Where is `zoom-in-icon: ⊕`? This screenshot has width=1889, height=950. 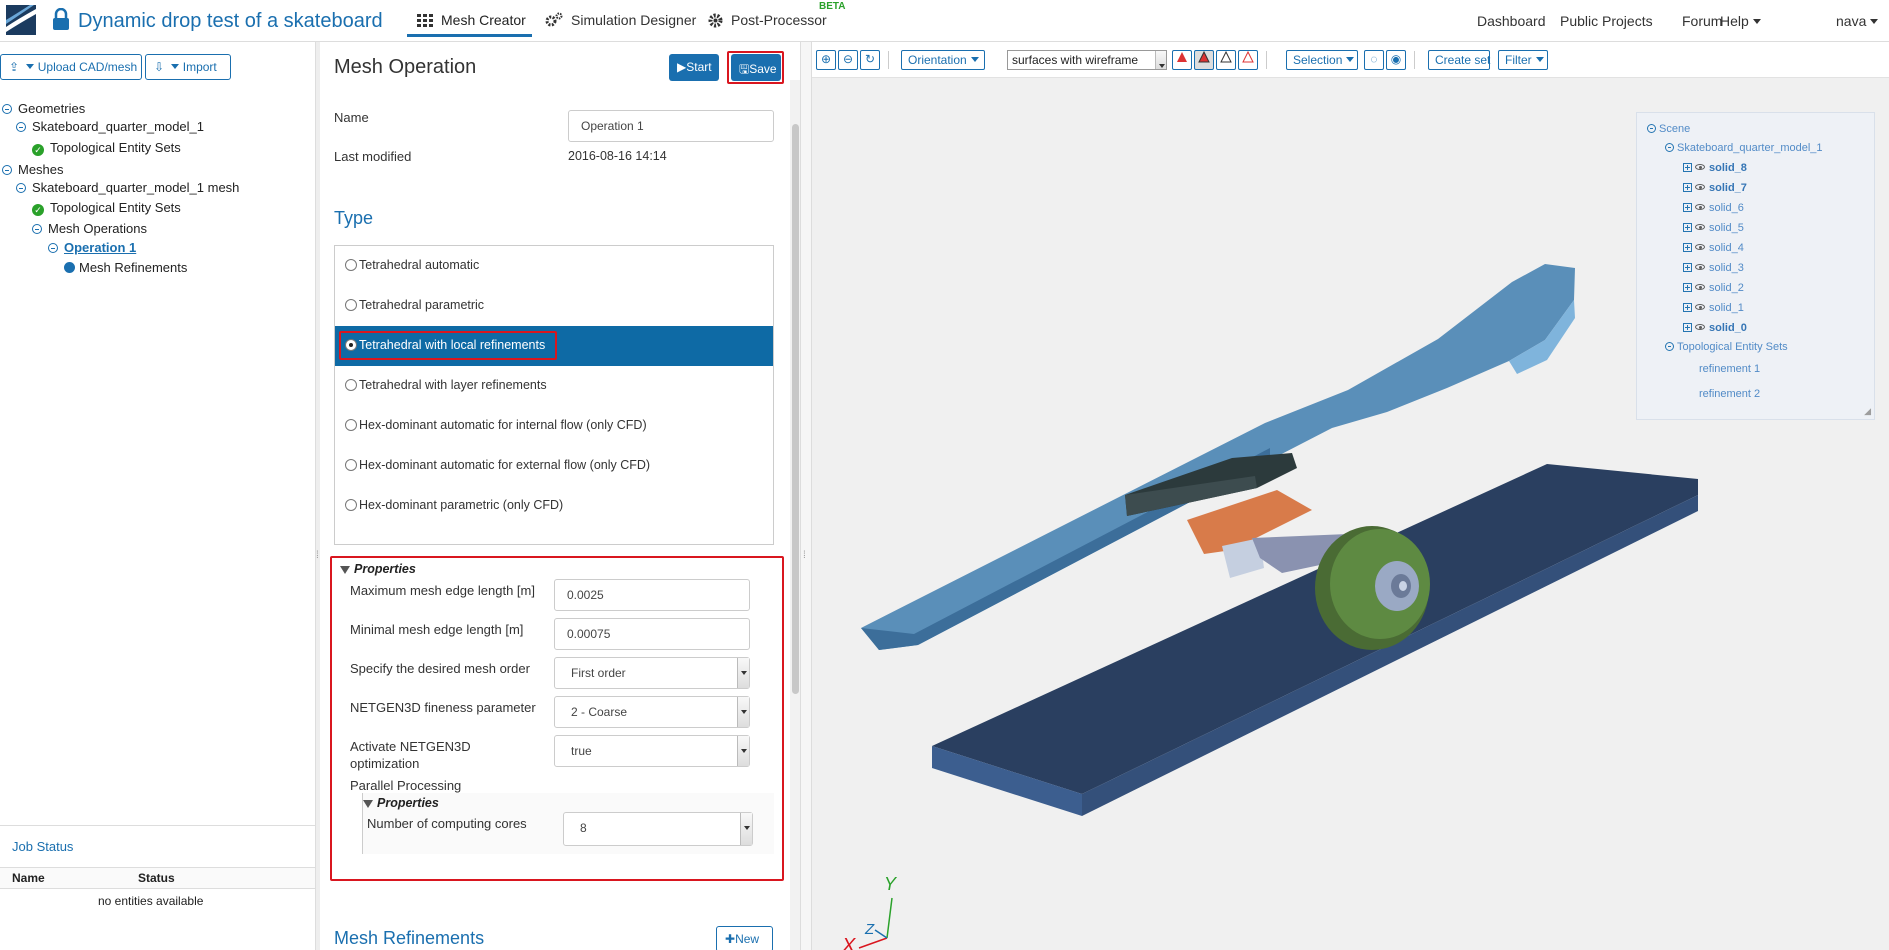 zoom-in-icon: ⊕ is located at coordinates (826, 60).